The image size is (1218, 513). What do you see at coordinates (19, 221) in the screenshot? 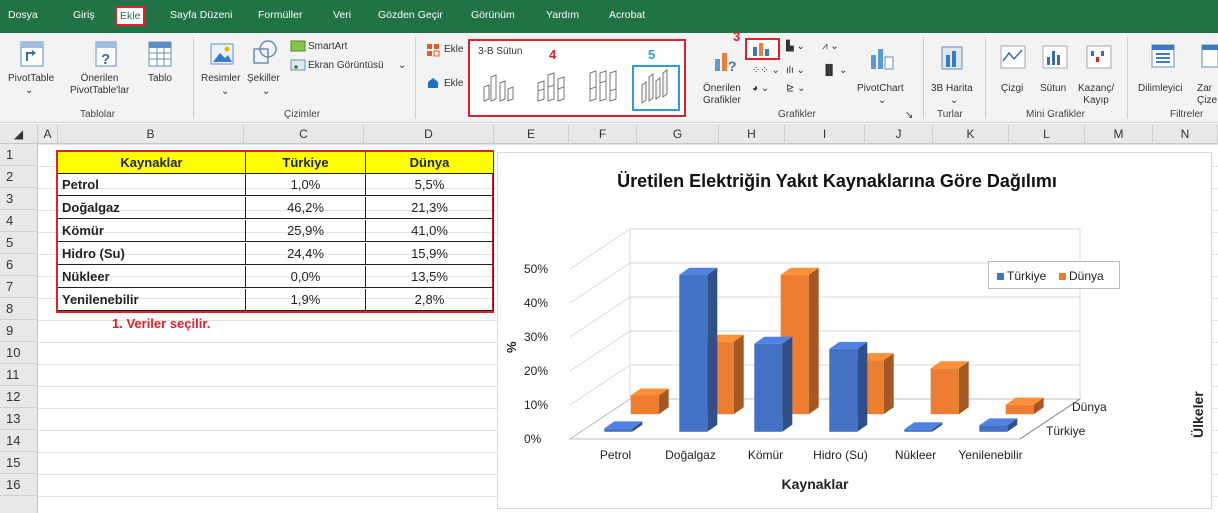
I see `row-header-4: 4` at bounding box center [19, 221].